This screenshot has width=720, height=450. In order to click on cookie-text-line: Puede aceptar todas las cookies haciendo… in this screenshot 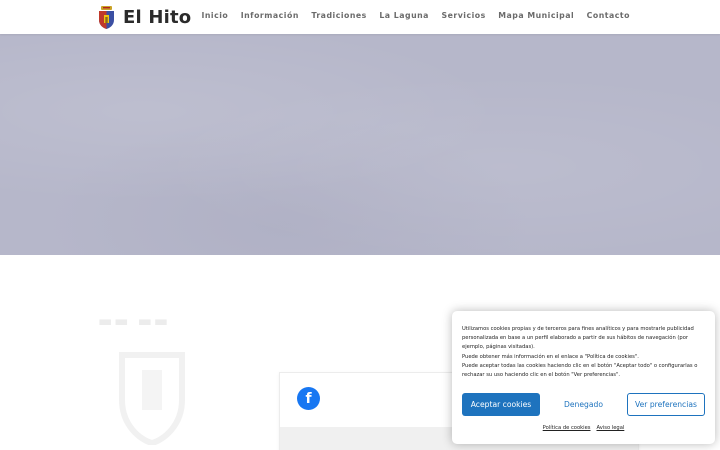, I will do `click(580, 370)`.